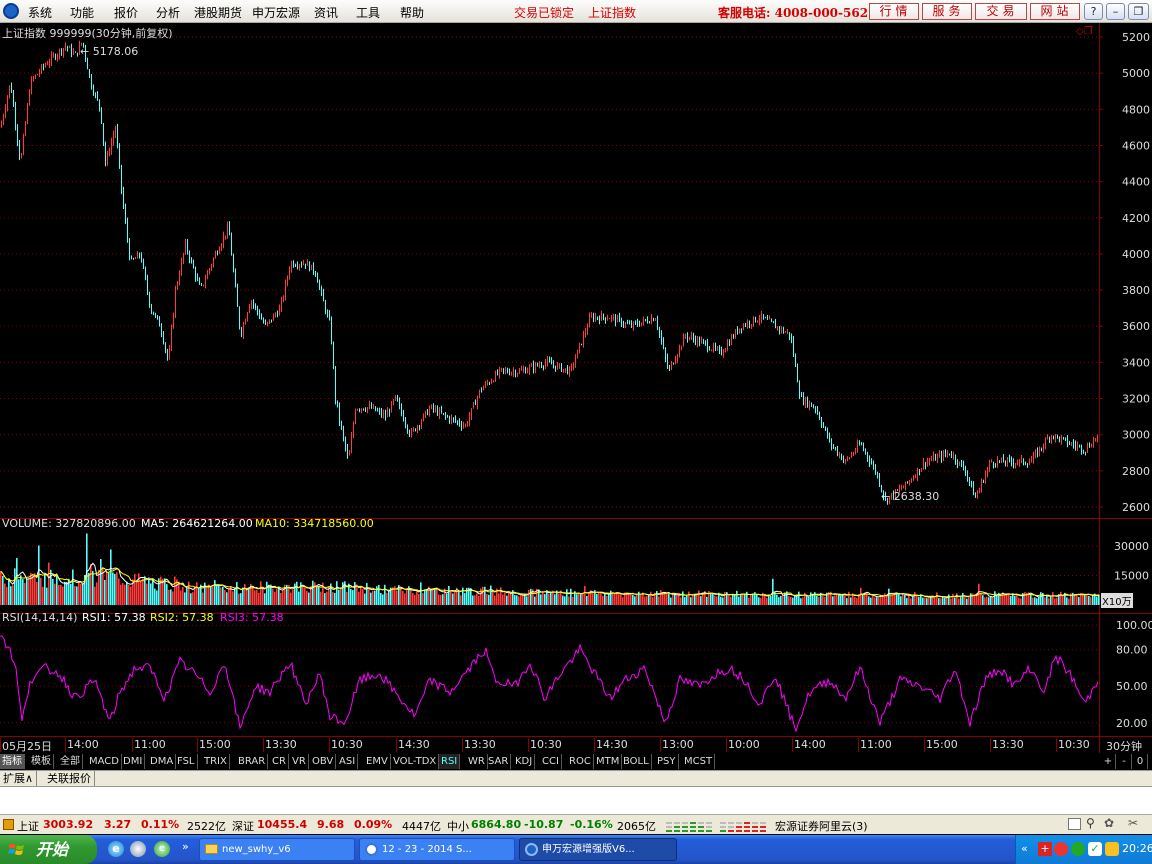 This screenshot has height=864, width=1152. What do you see at coordinates (1124, 746) in the screenshot?
I see `period-label: 30分钟` at bounding box center [1124, 746].